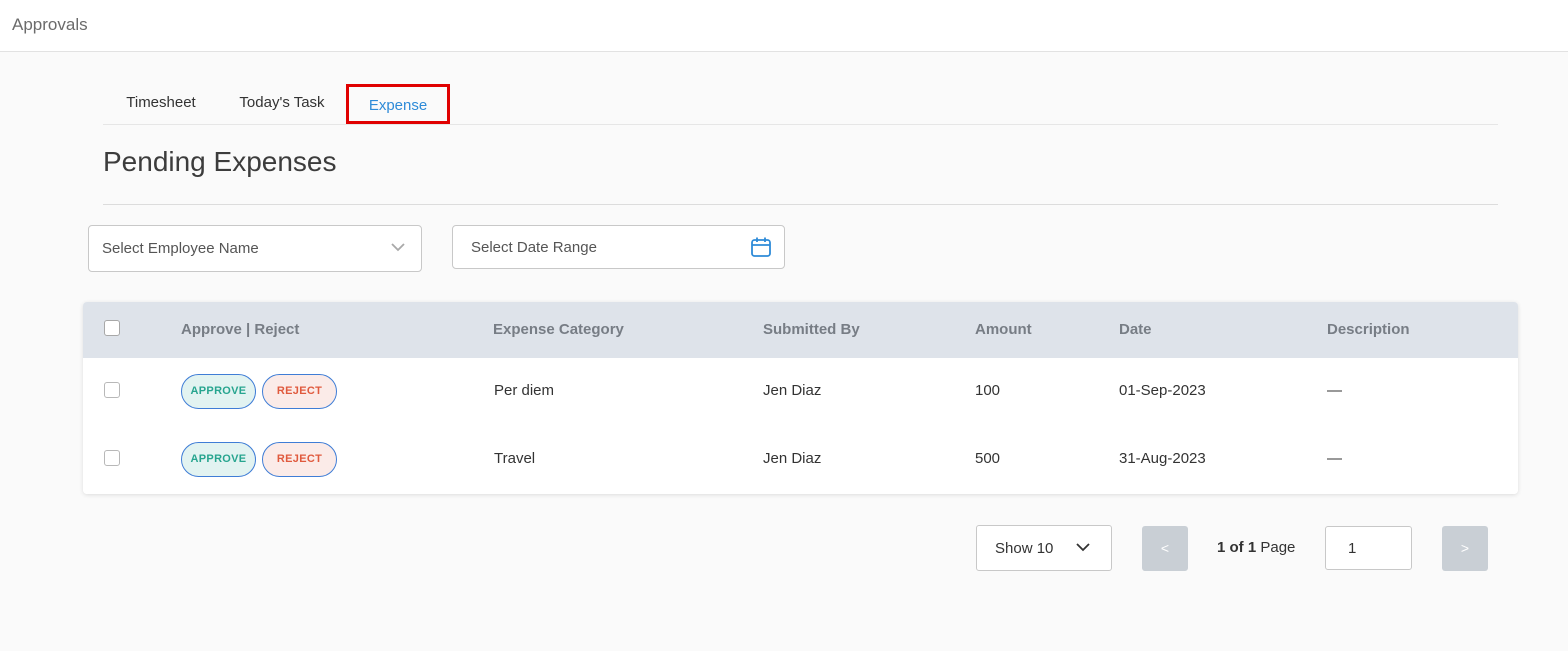 The height and width of the screenshot is (651, 1568). I want to click on tab-expense: Expense, so click(398, 104).